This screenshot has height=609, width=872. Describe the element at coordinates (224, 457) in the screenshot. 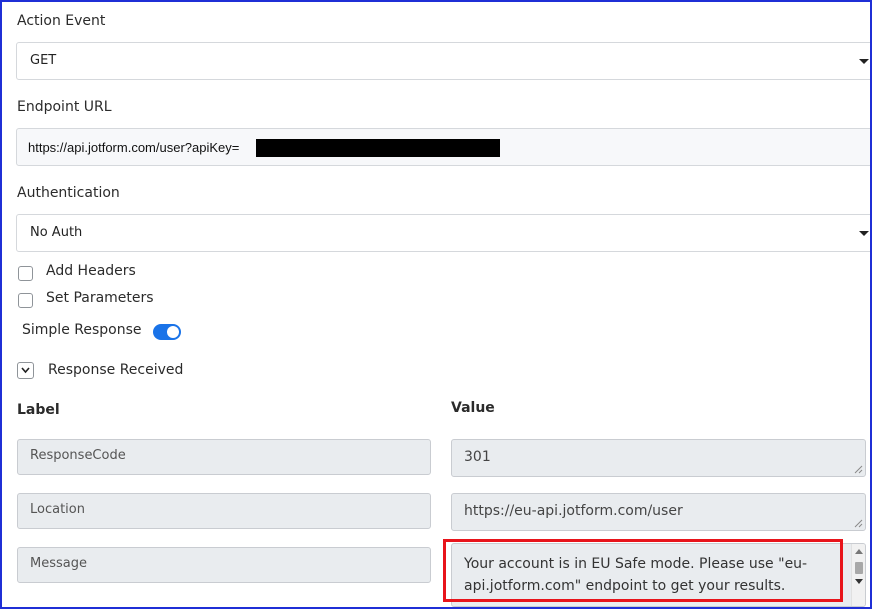

I see `response-code-label-field: ResponseCode` at that location.